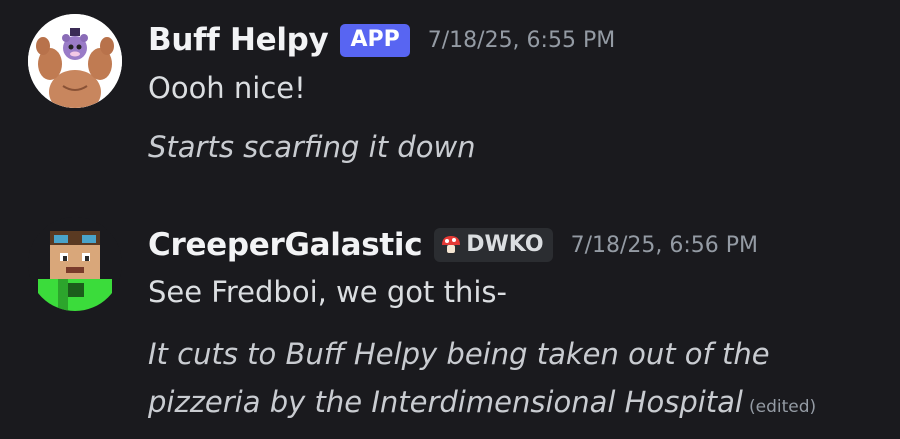 This screenshot has width=900, height=439. What do you see at coordinates (312, 147) in the screenshot?
I see `message-text-italic: Starts scarfing it down` at bounding box center [312, 147].